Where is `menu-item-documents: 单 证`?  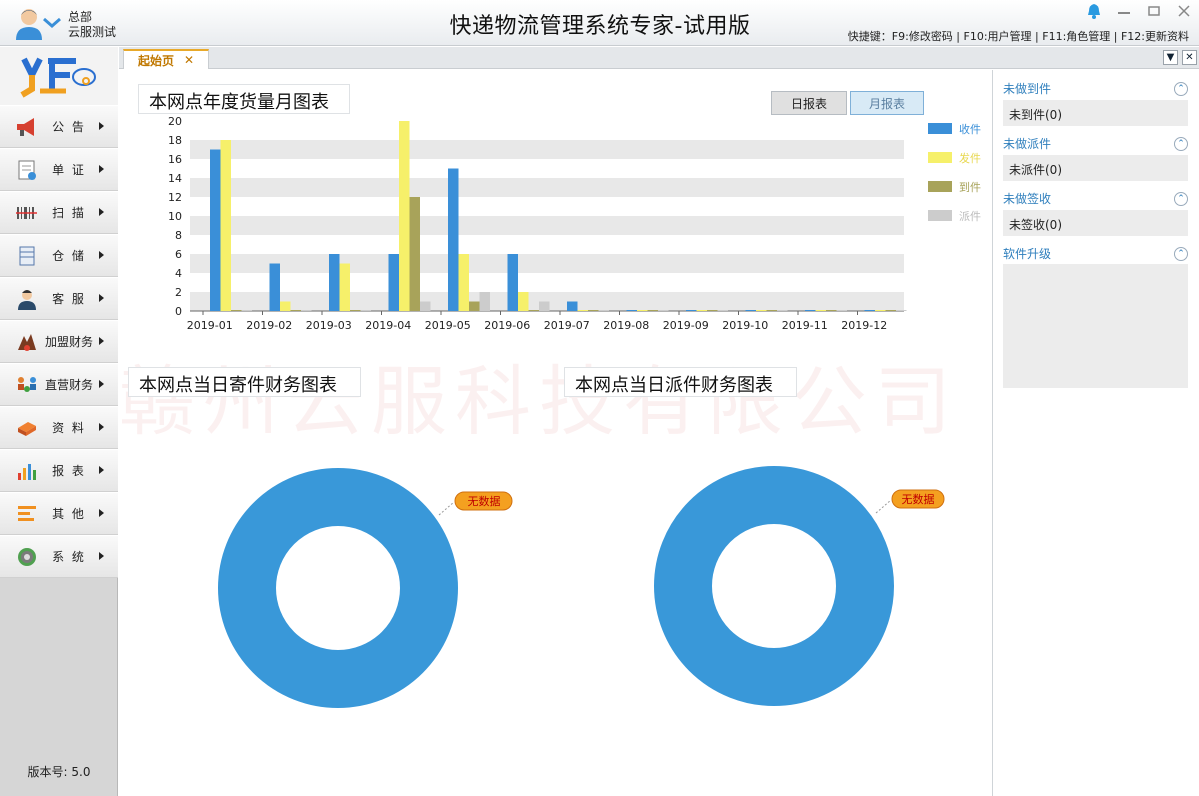
menu-item-documents: 单 证 is located at coordinates (59, 169).